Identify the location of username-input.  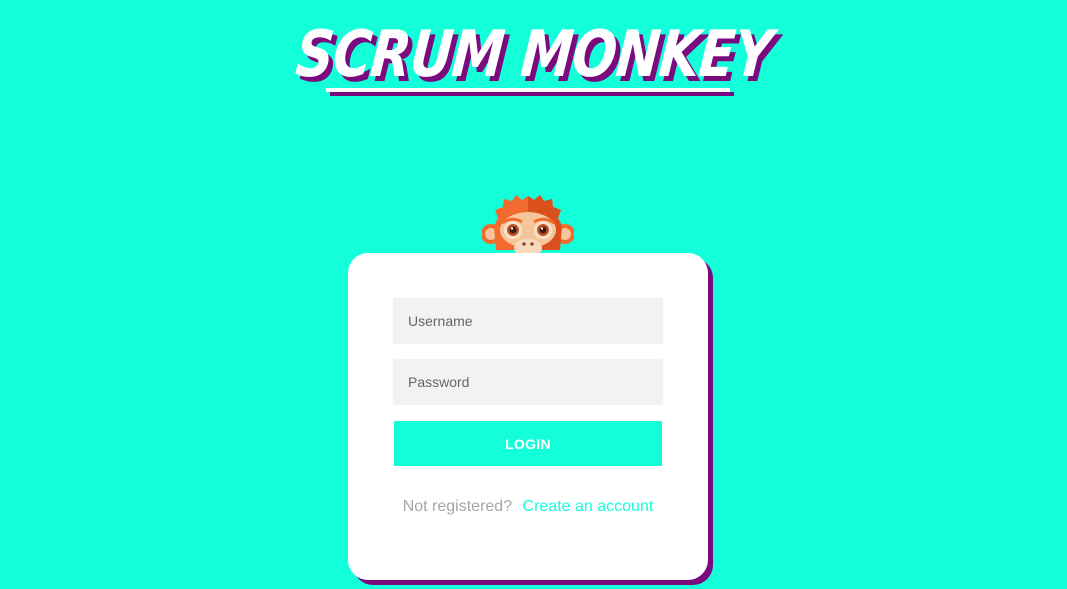
(528, 321).